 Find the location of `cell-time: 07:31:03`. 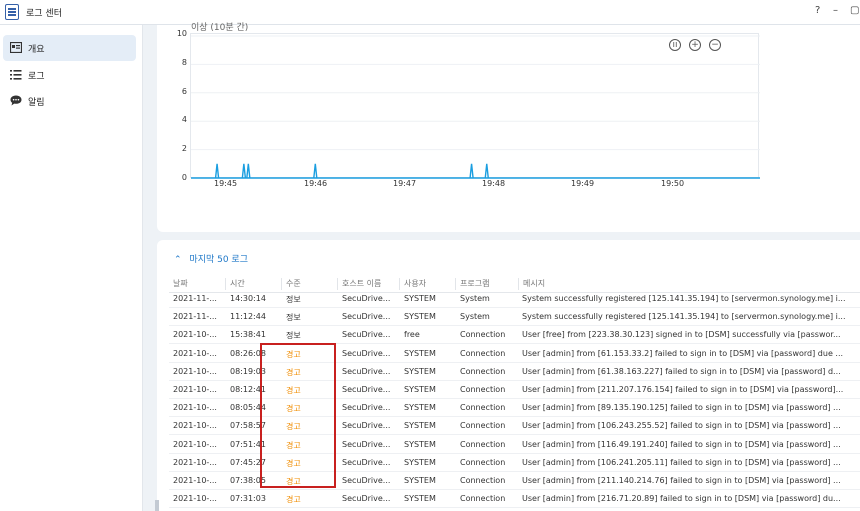

cell-time: 07:31:03 is located at coordinates (248, 499).